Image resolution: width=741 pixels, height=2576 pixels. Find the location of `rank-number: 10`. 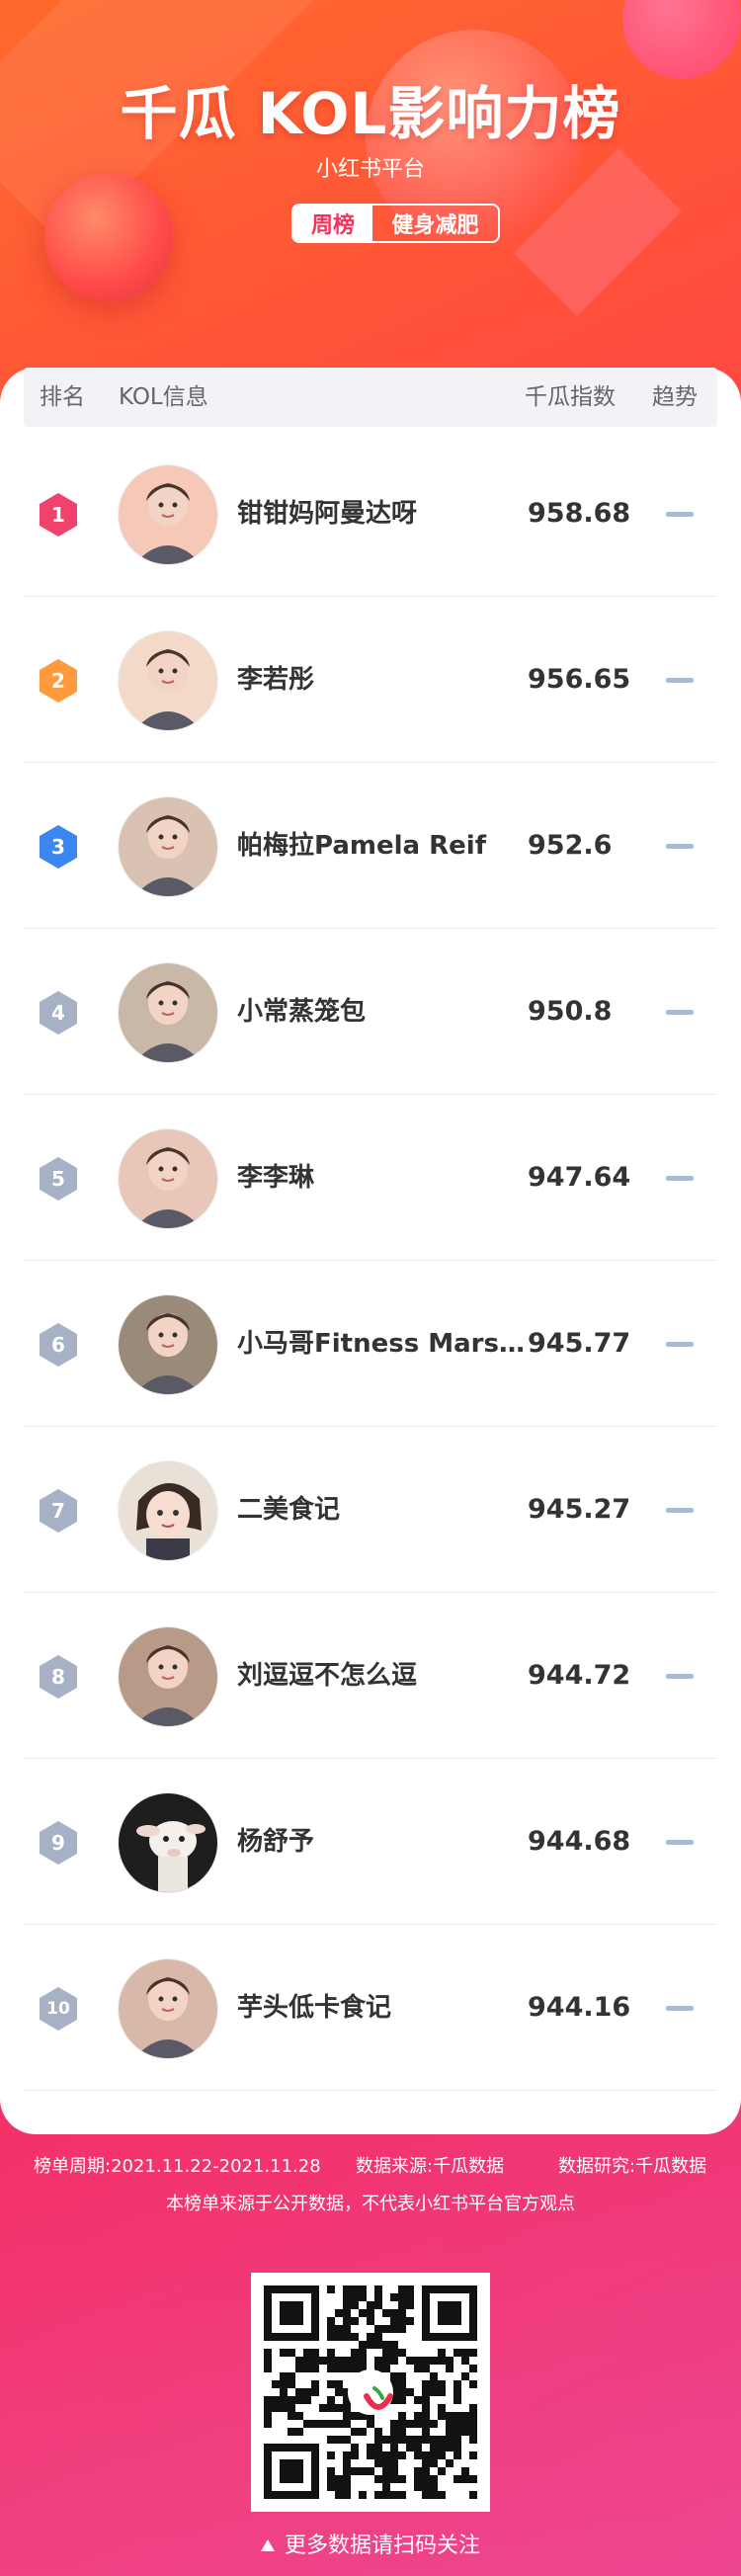

rank-number: 10 is located at coordinates (58, 2009).